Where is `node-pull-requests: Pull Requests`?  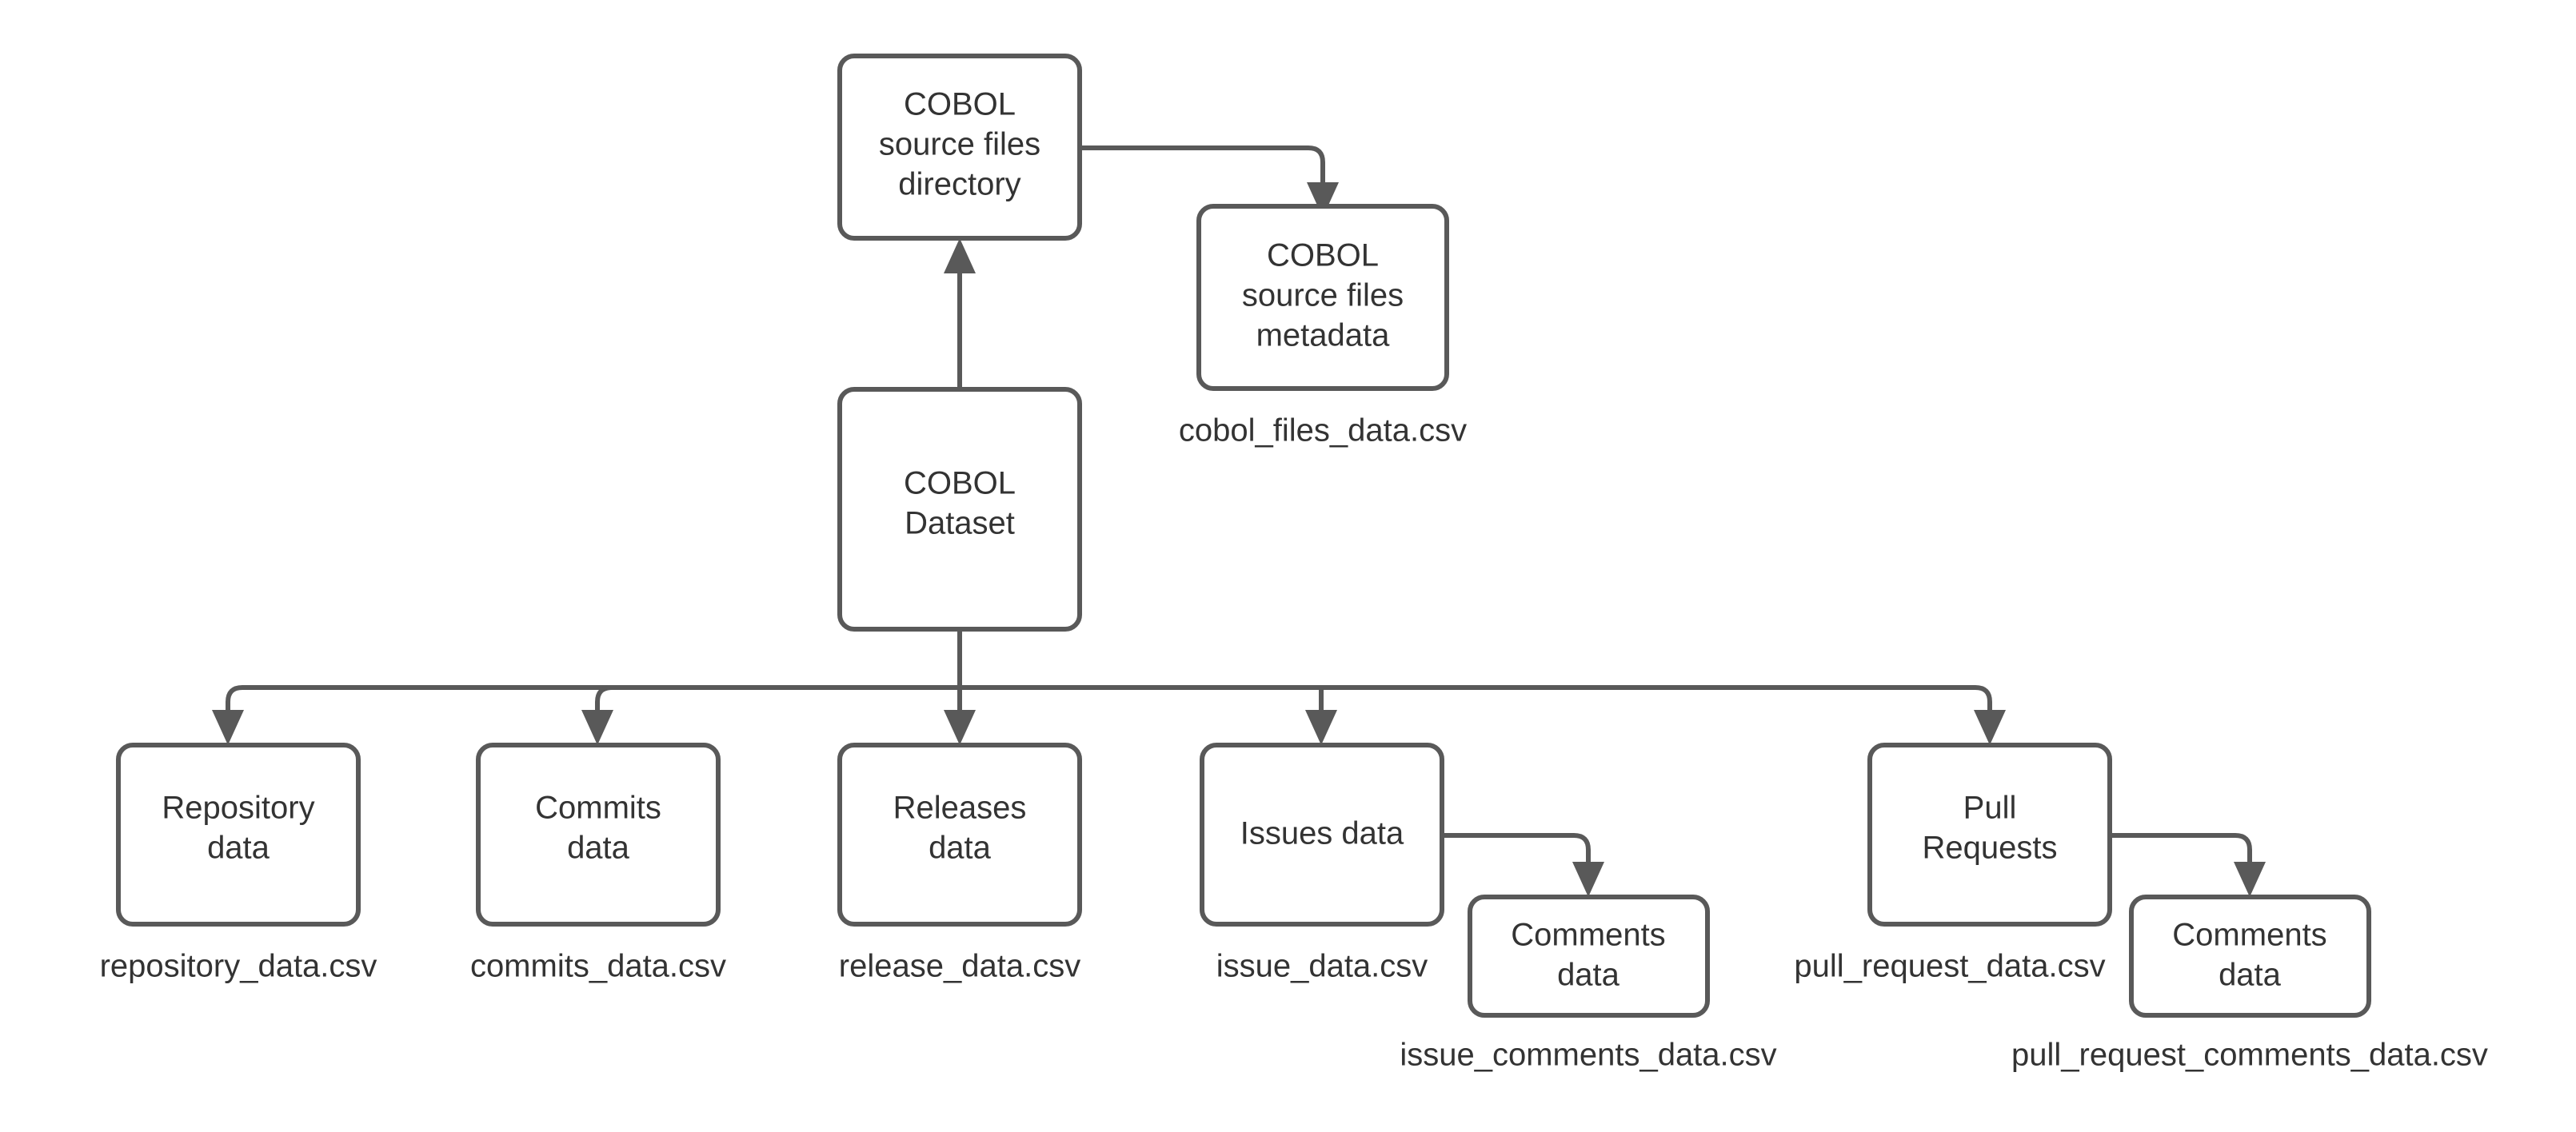 node-pull-requests: Pull Requests is located at coordinates (1990, 835).